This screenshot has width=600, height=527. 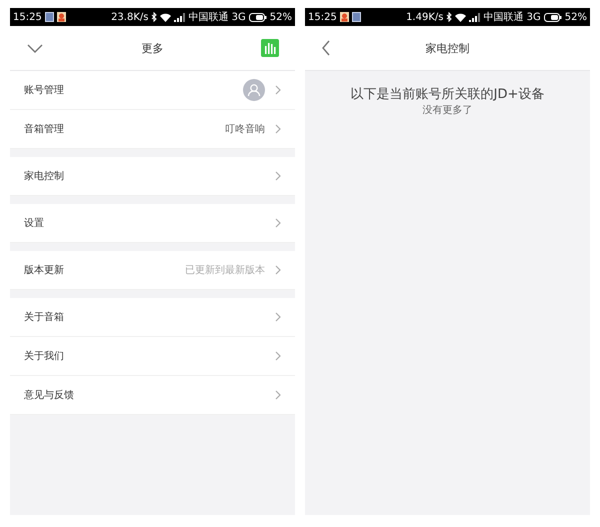 I want to click on back-icon, so click(x=326, y=48).